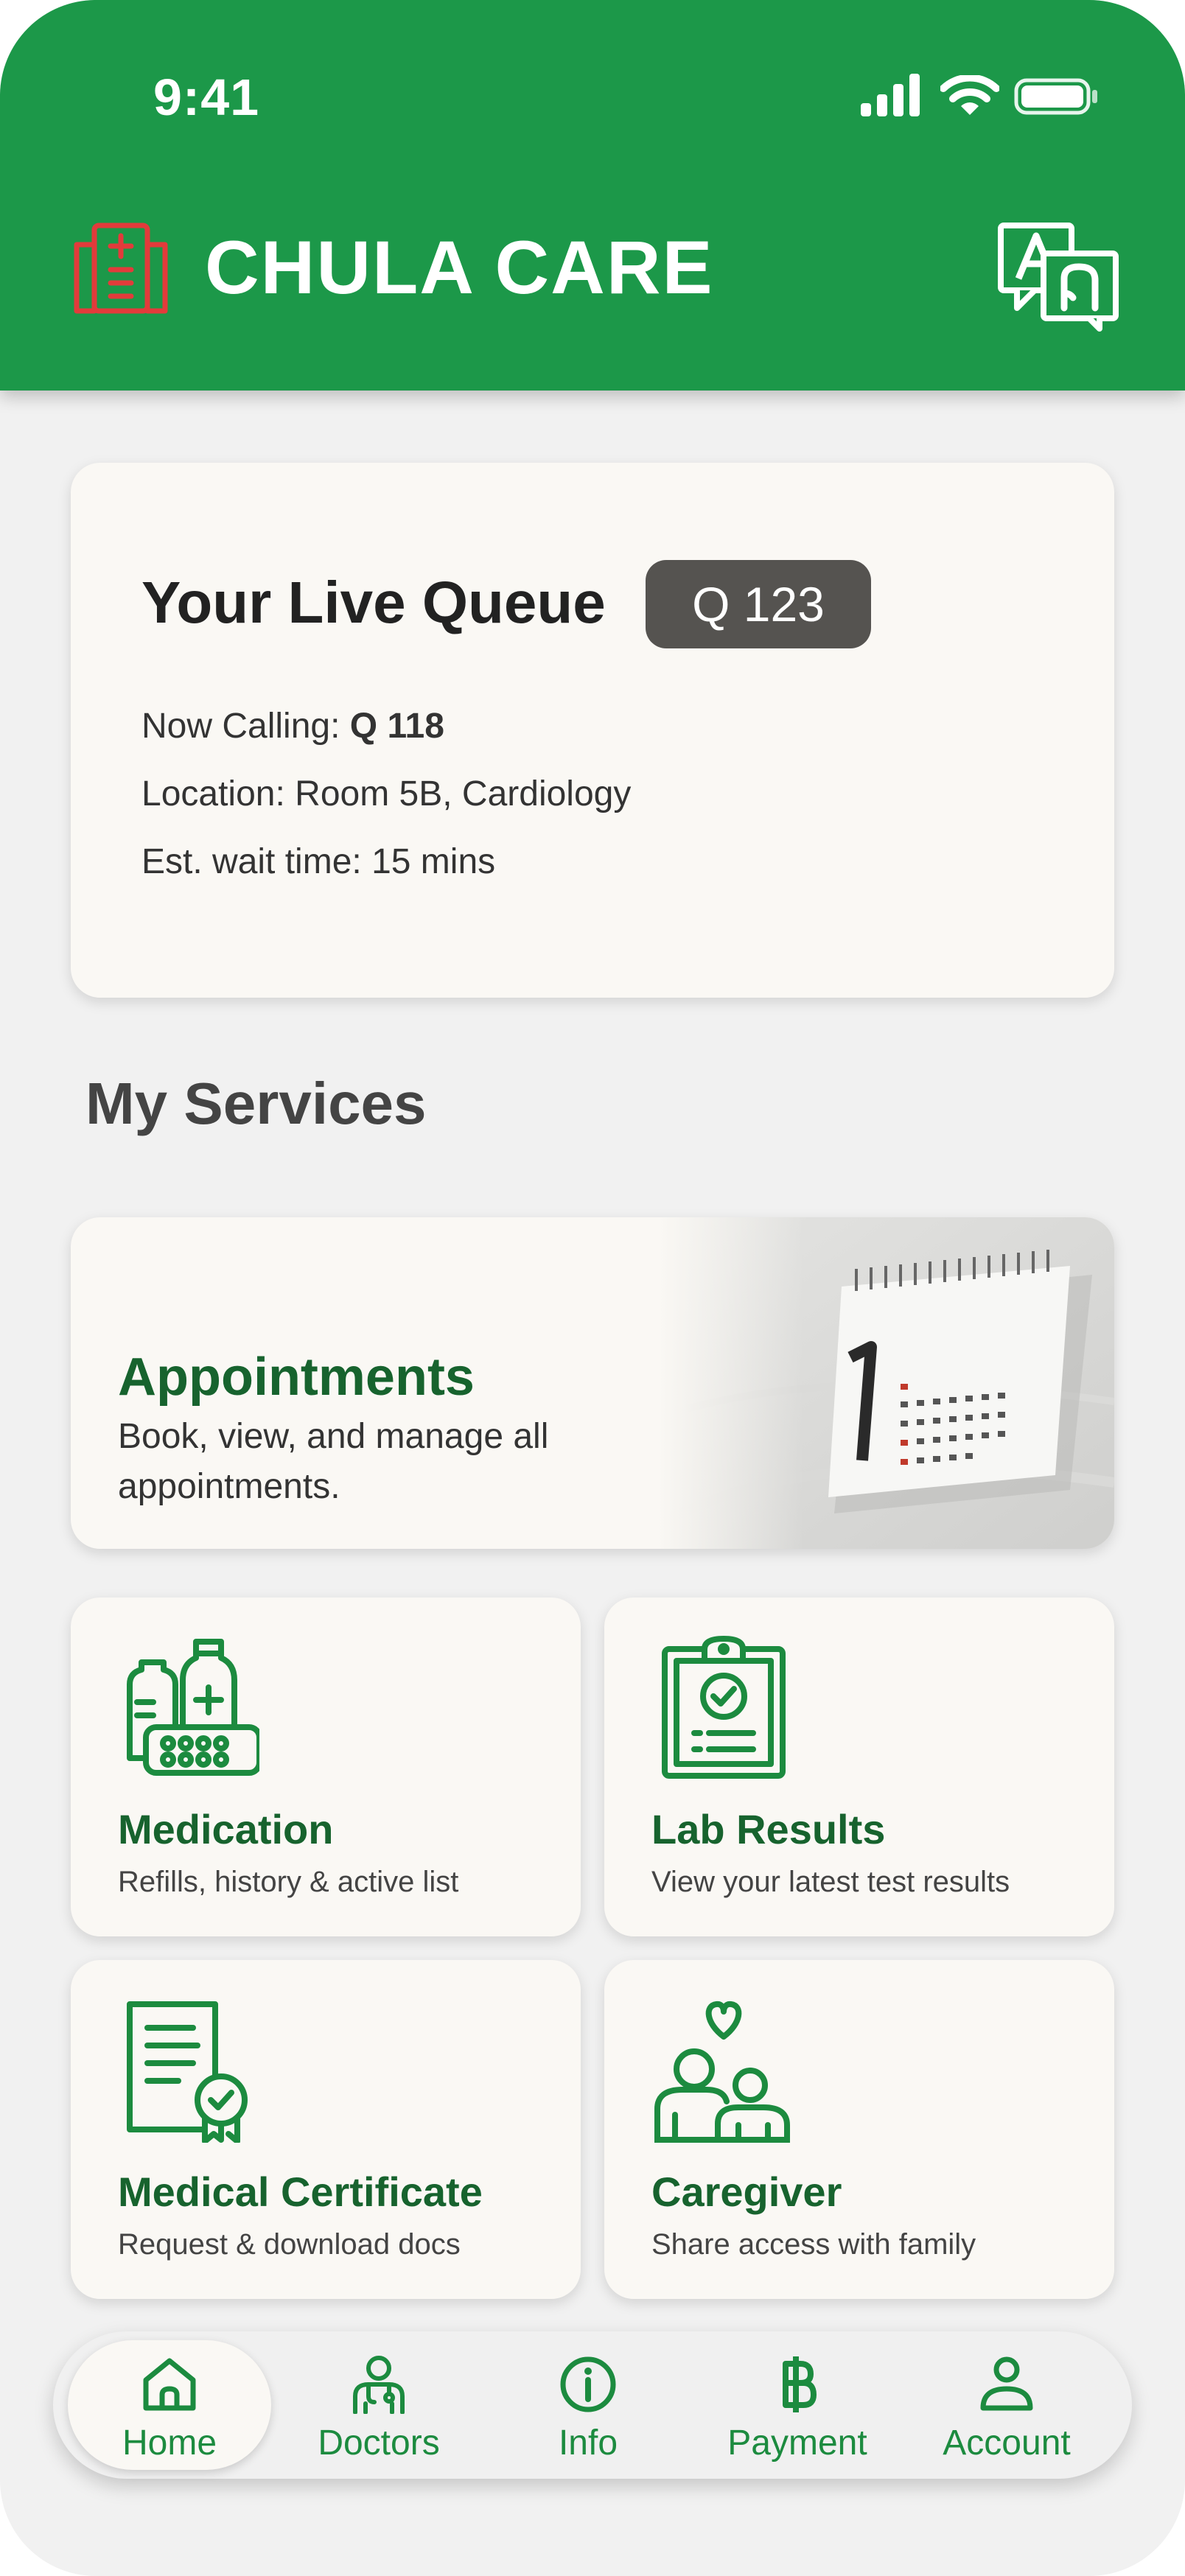 The width and height of the screenshot is (1185, 2576). Describe the element at coordinates (396, 726) in the screenshot. I see `now-calling-value: Q 118` at that location.